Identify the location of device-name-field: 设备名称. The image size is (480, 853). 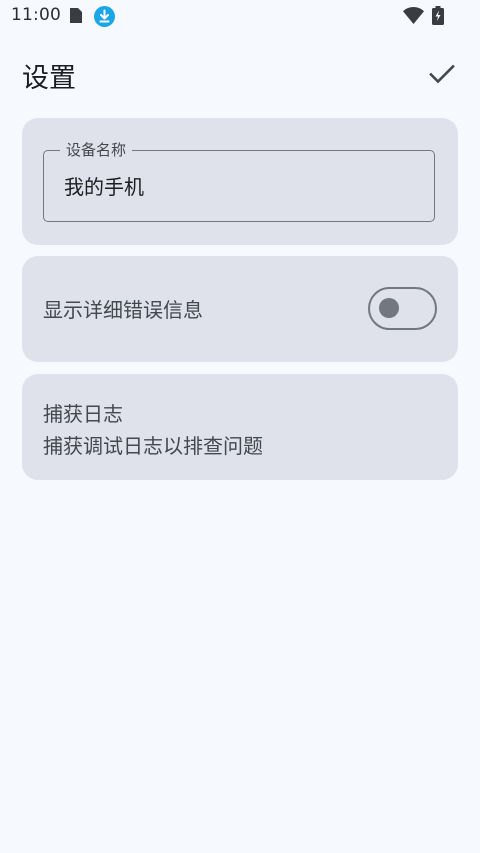
(239, 181).